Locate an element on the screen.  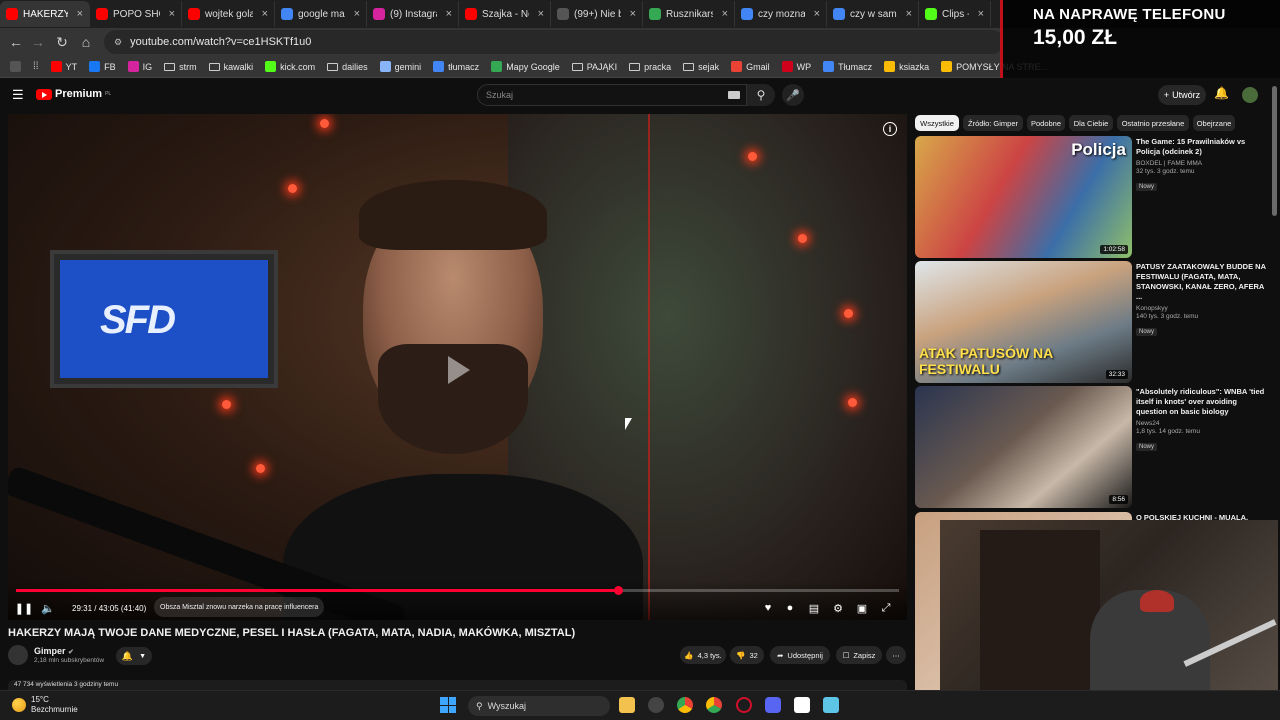
browser-tab: Rusznikarska-De × is located at coordinates (689, 14).